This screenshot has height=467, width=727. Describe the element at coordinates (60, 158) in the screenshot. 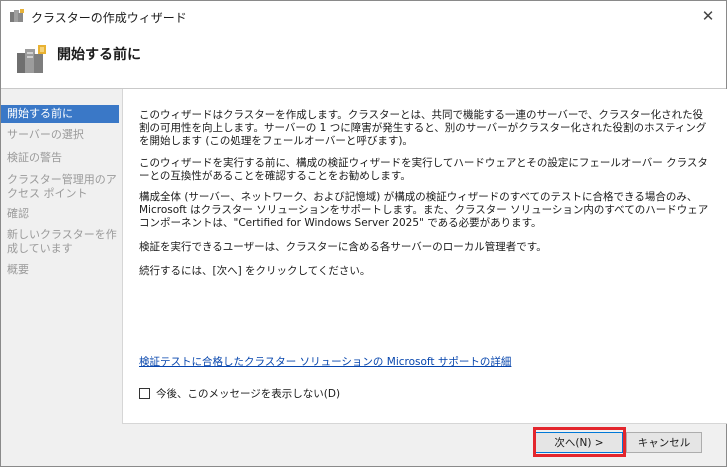

I see `step-validation-warning: 検証の警告` at that location.